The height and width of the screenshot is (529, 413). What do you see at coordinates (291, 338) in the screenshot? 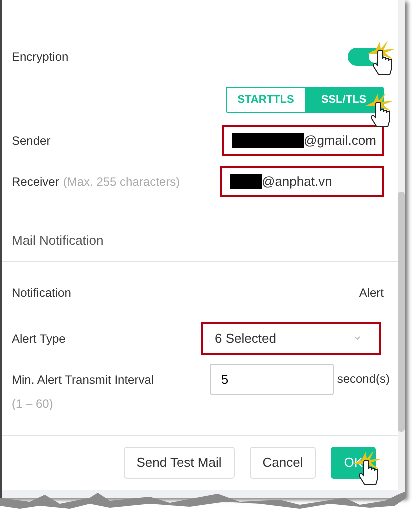
I see `select-field: 6 Selected` at bounding box center [291, 338].